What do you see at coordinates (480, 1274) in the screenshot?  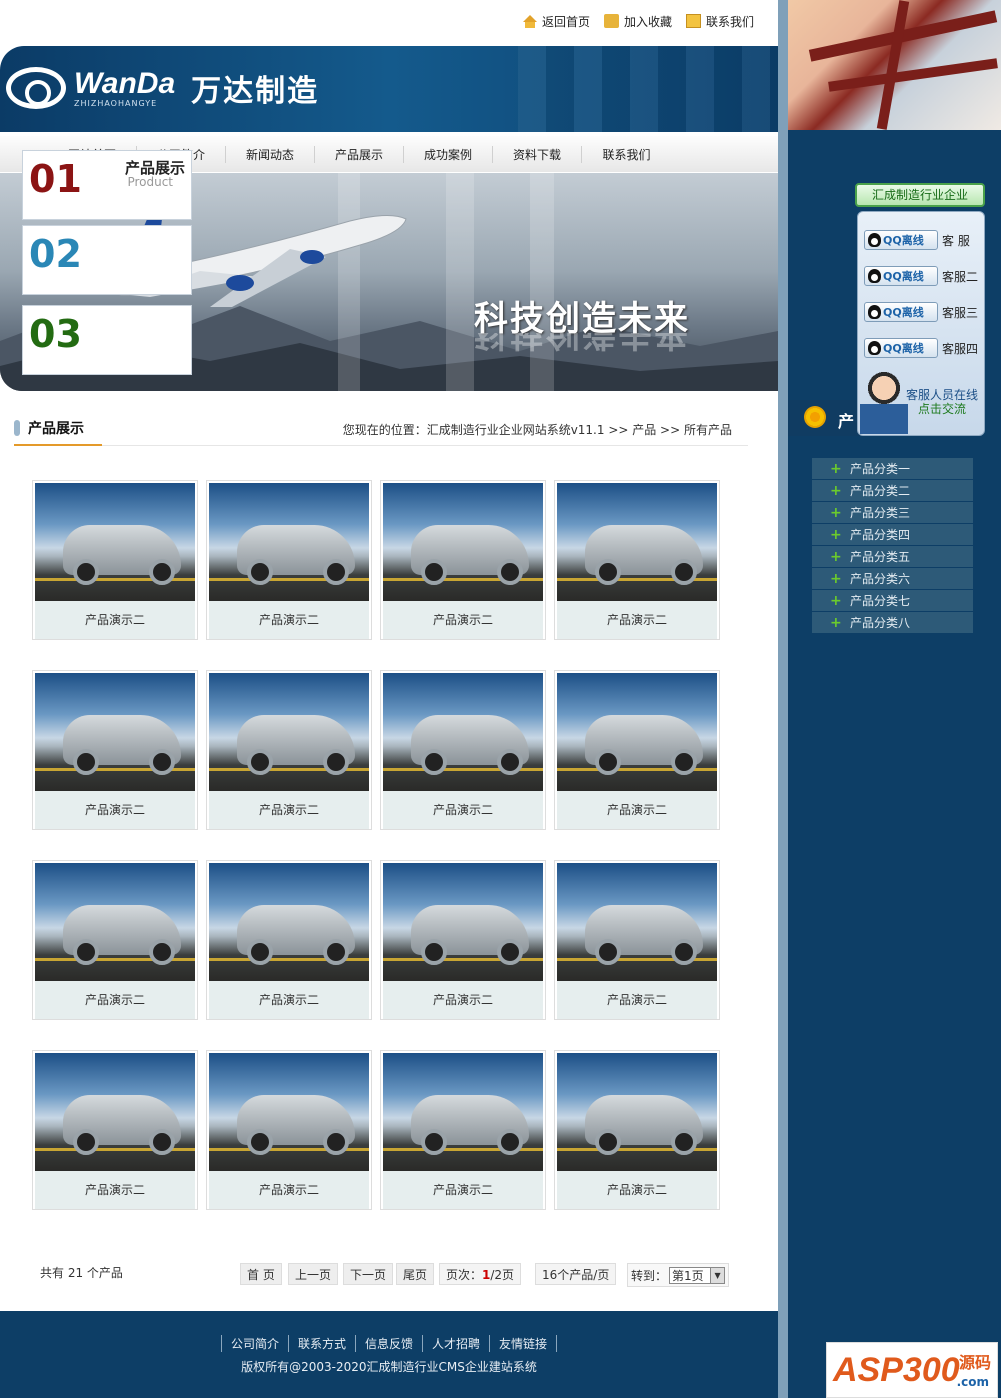 I see `page-indicator: 页次：1/2页` at bounding box center [480, 1274].